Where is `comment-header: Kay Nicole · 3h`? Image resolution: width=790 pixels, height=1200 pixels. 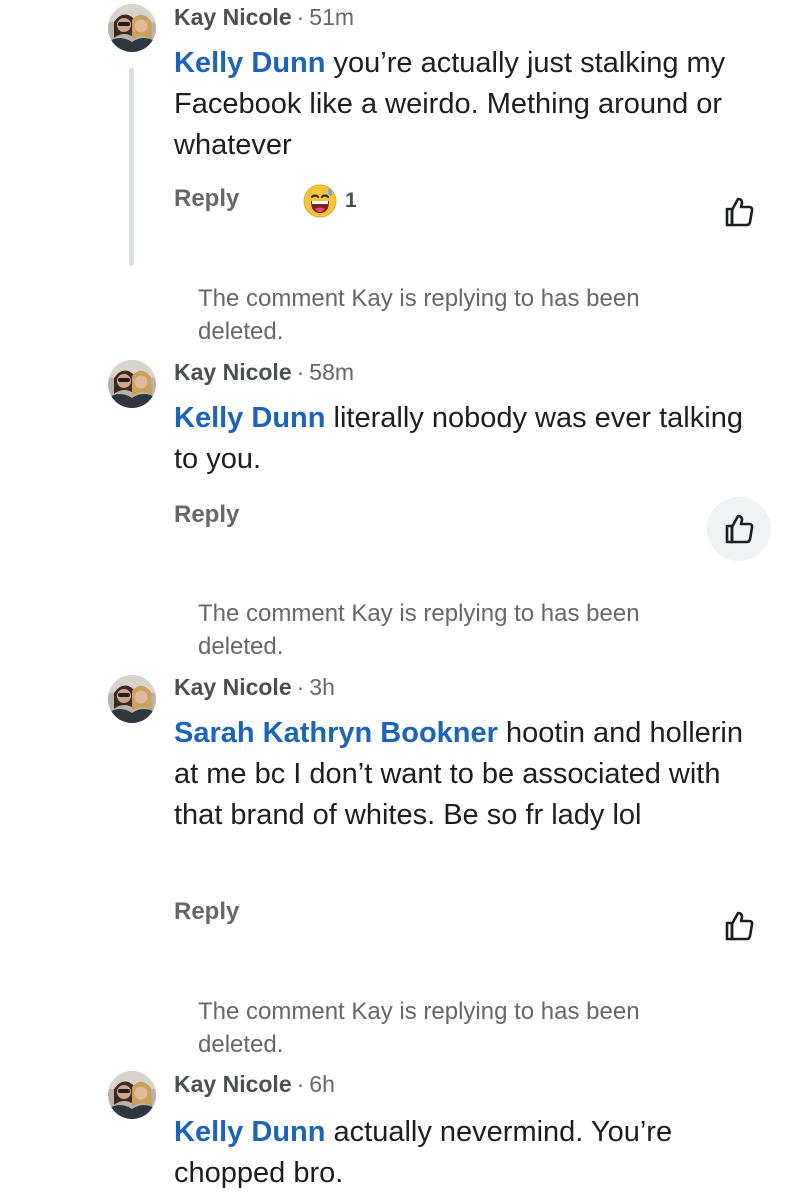
comment-header: Kay Nicole · 3h is located at coordinates (254, 687).